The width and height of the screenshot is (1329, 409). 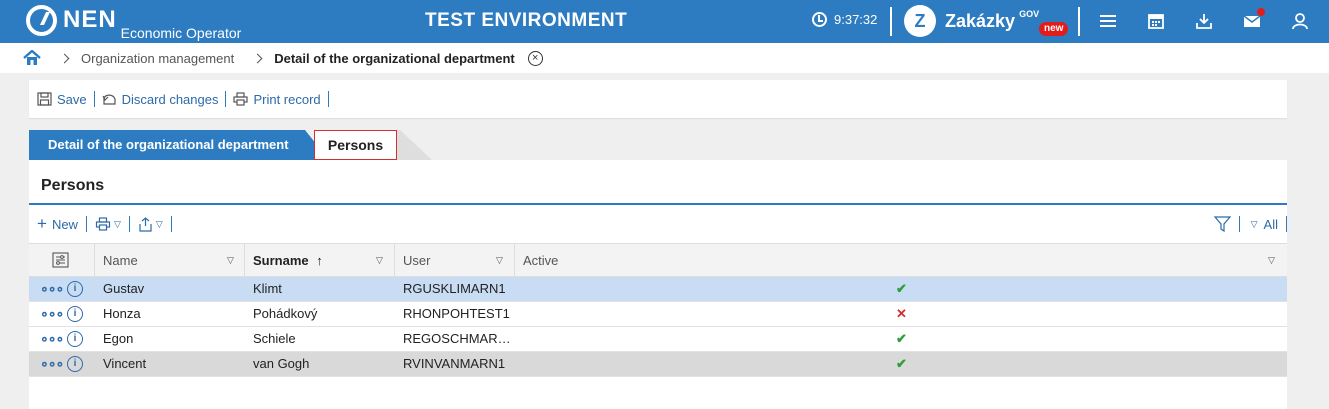 I want to click on new-label: New, so click(x=64, y=224).